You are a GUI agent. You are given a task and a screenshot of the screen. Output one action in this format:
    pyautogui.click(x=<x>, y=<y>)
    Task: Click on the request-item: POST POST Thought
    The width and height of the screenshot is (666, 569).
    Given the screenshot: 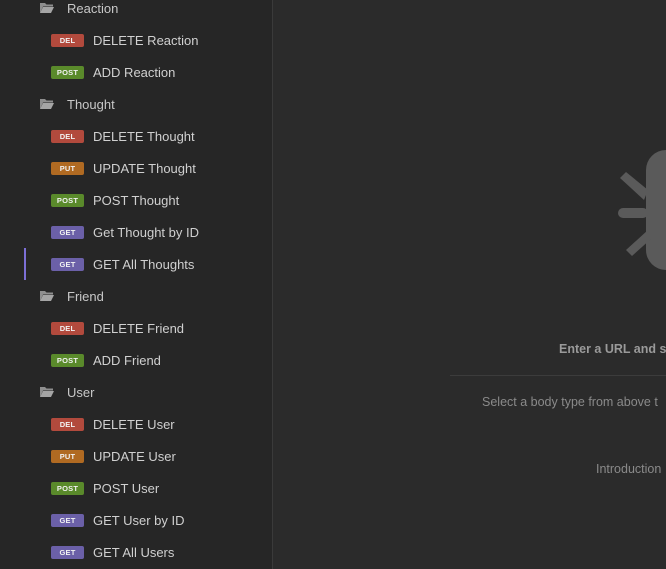 What is the action you would take?
    pyautogui.click(x=148, y=200)
    